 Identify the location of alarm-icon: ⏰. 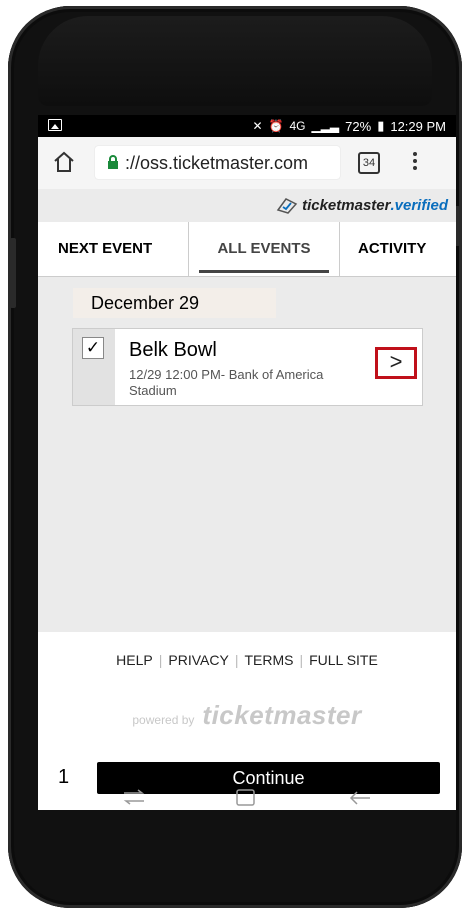
(276, 126).